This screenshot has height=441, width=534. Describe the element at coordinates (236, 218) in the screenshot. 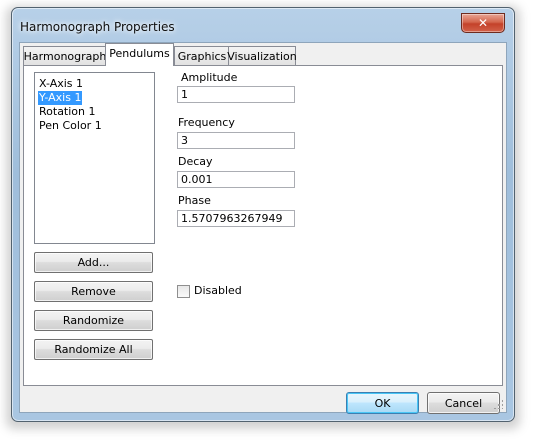

I see `phase-field: 1.5707963267949` at that location.